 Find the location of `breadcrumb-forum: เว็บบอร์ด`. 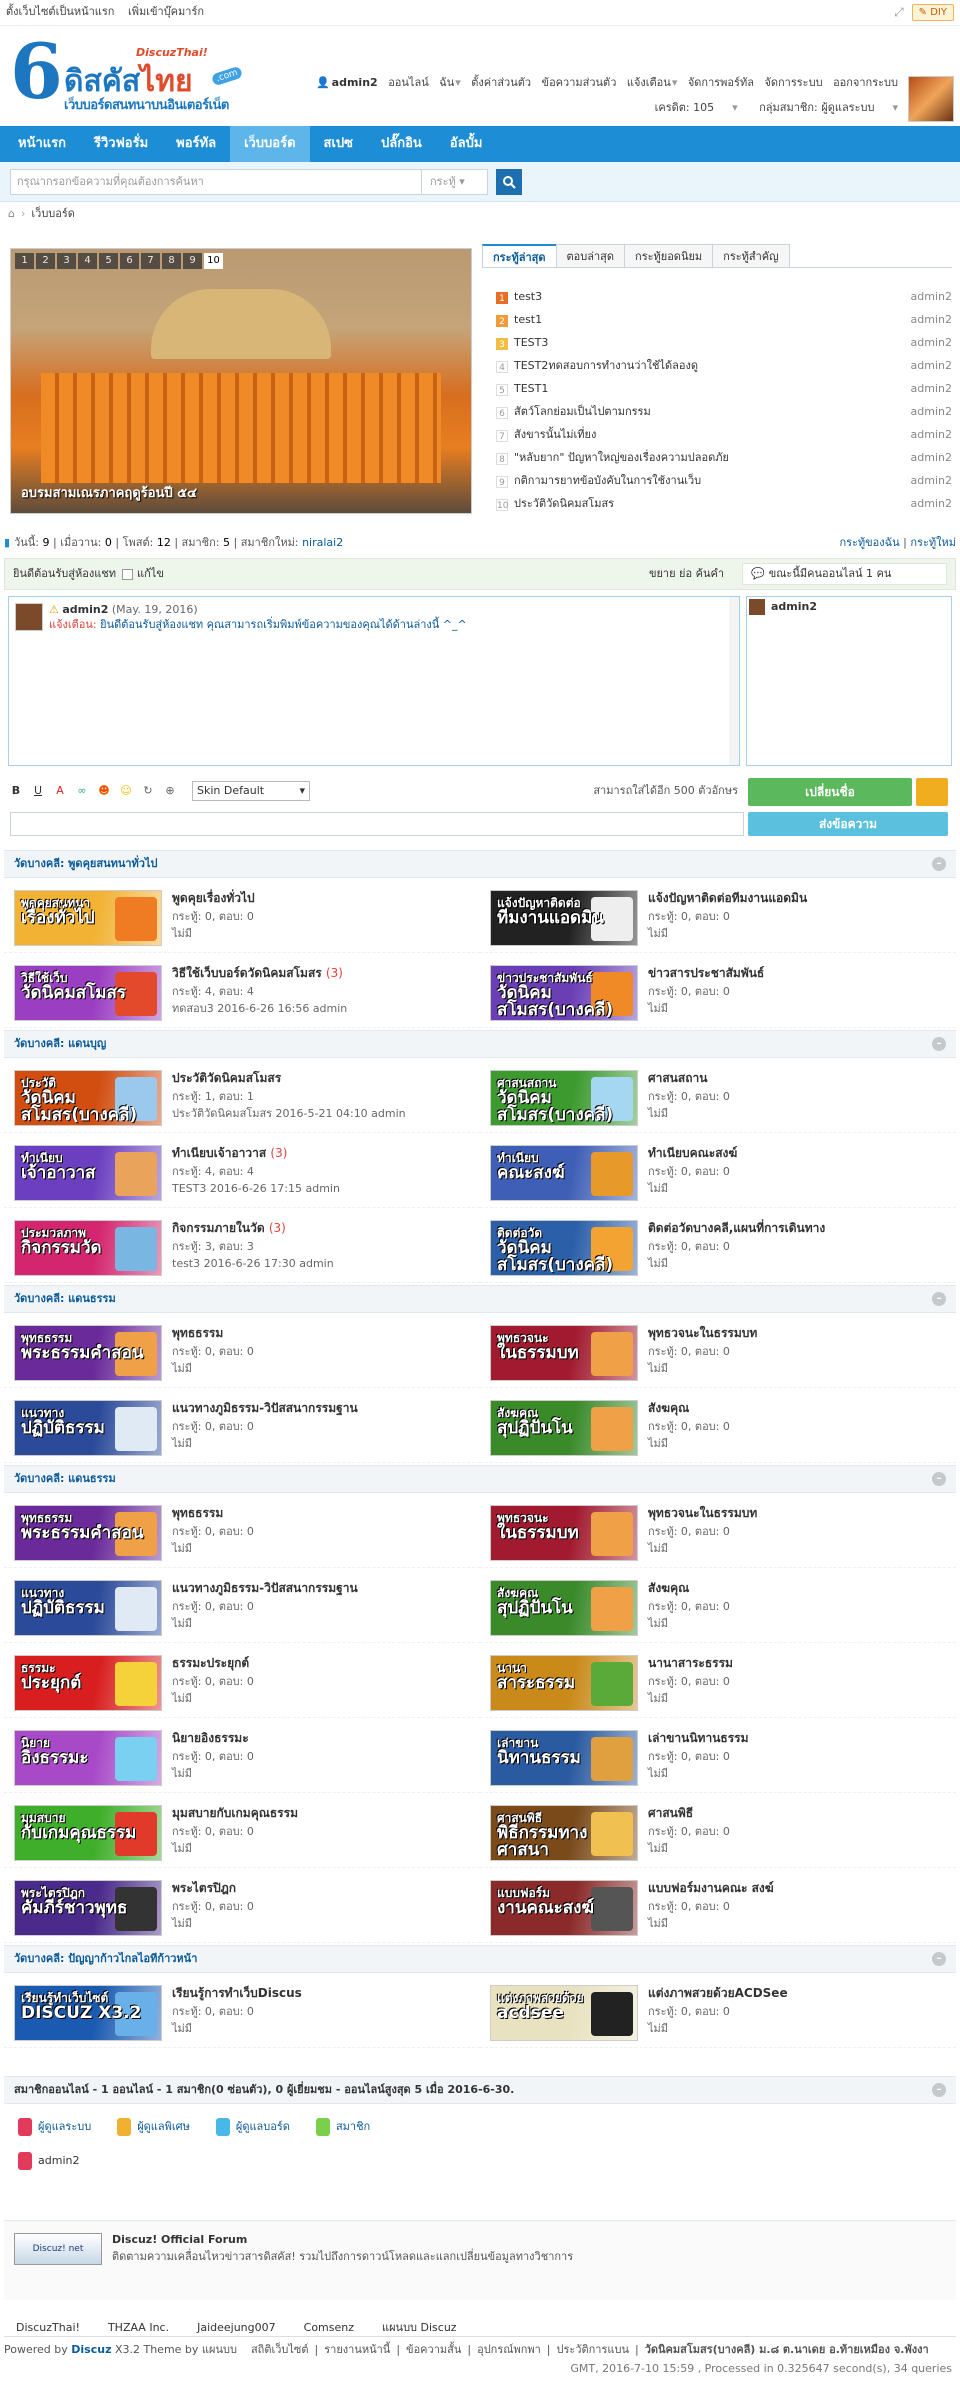

breadcrumb-forum: เว็บบอร์ด is located at coordinates (53, 214).